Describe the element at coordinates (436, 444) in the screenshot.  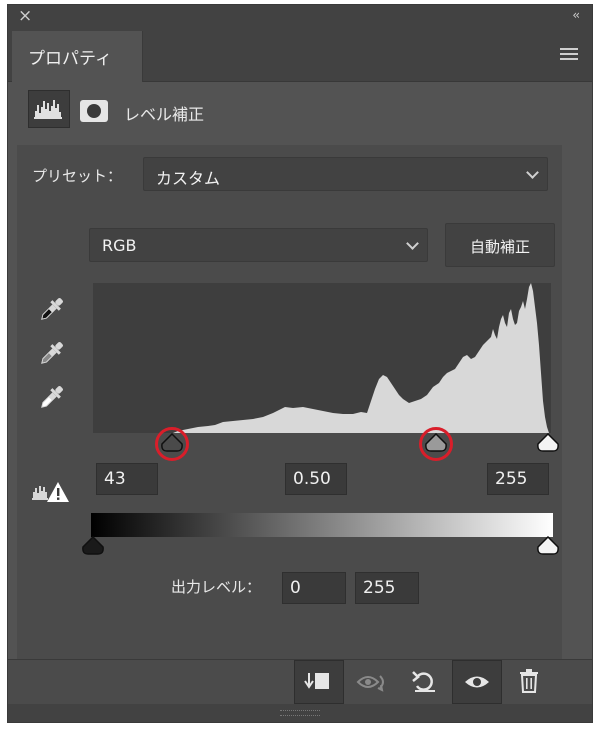
I see `highlight-circle-midtone` at that location.